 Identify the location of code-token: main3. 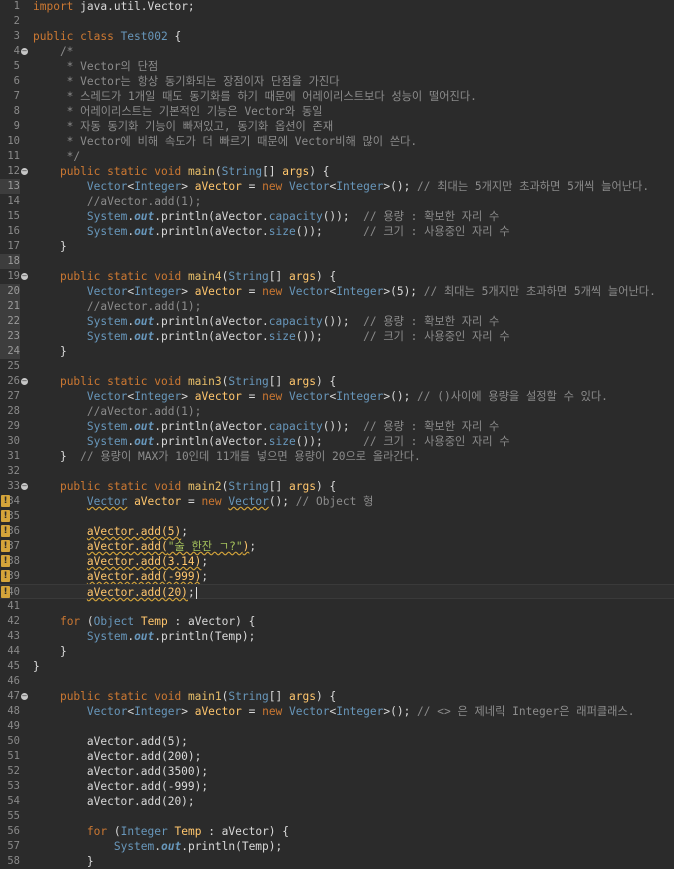
(204, 381).